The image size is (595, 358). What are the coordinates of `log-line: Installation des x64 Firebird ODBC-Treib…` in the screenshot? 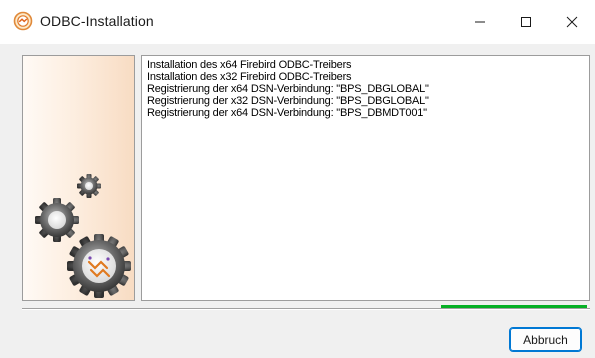 It's located at (249, 65).